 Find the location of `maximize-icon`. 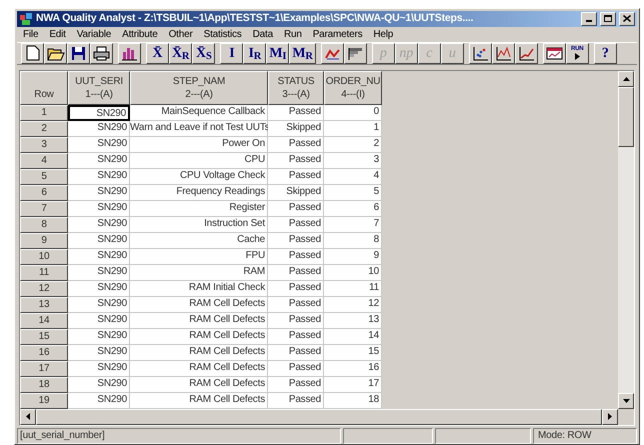

maximize-icon is located at coordinates (608, 18).